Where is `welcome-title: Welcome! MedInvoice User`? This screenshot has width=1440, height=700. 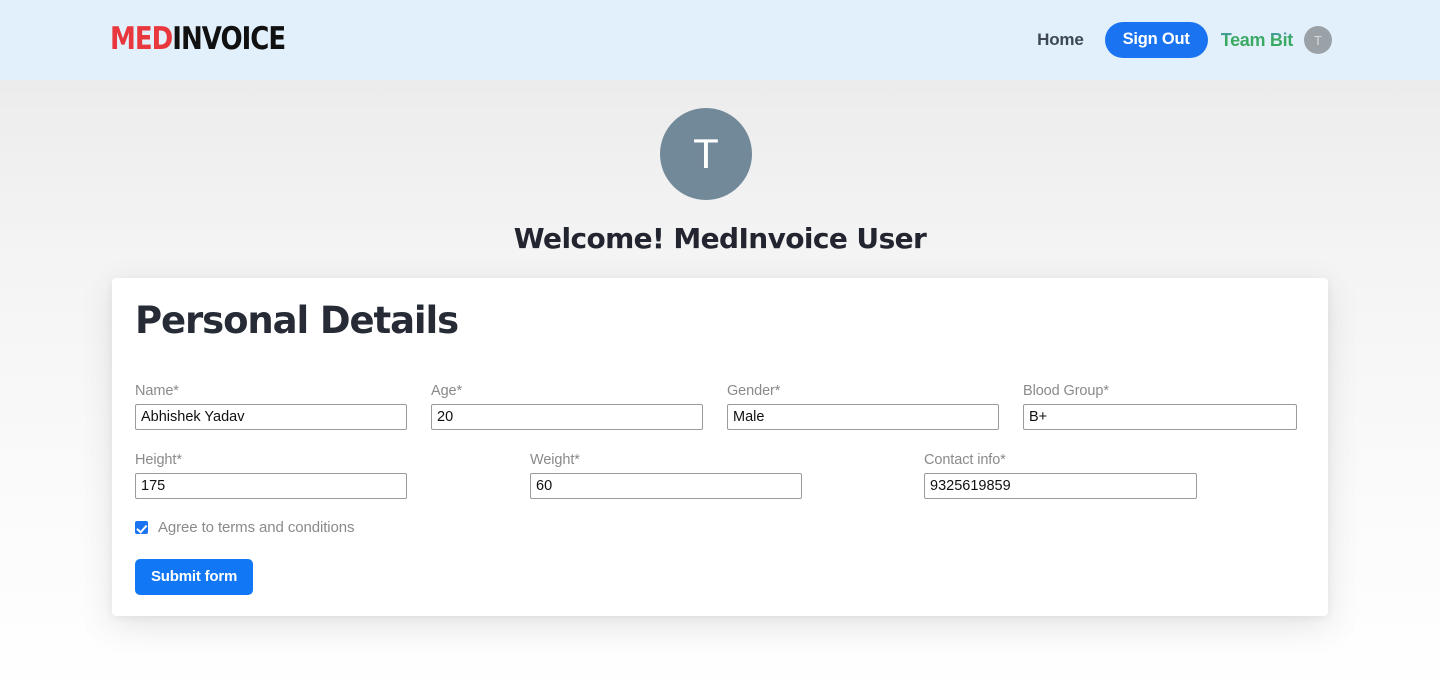
welcome-title: Welcome! MedInvoice User is located at coordinates (720, 238).